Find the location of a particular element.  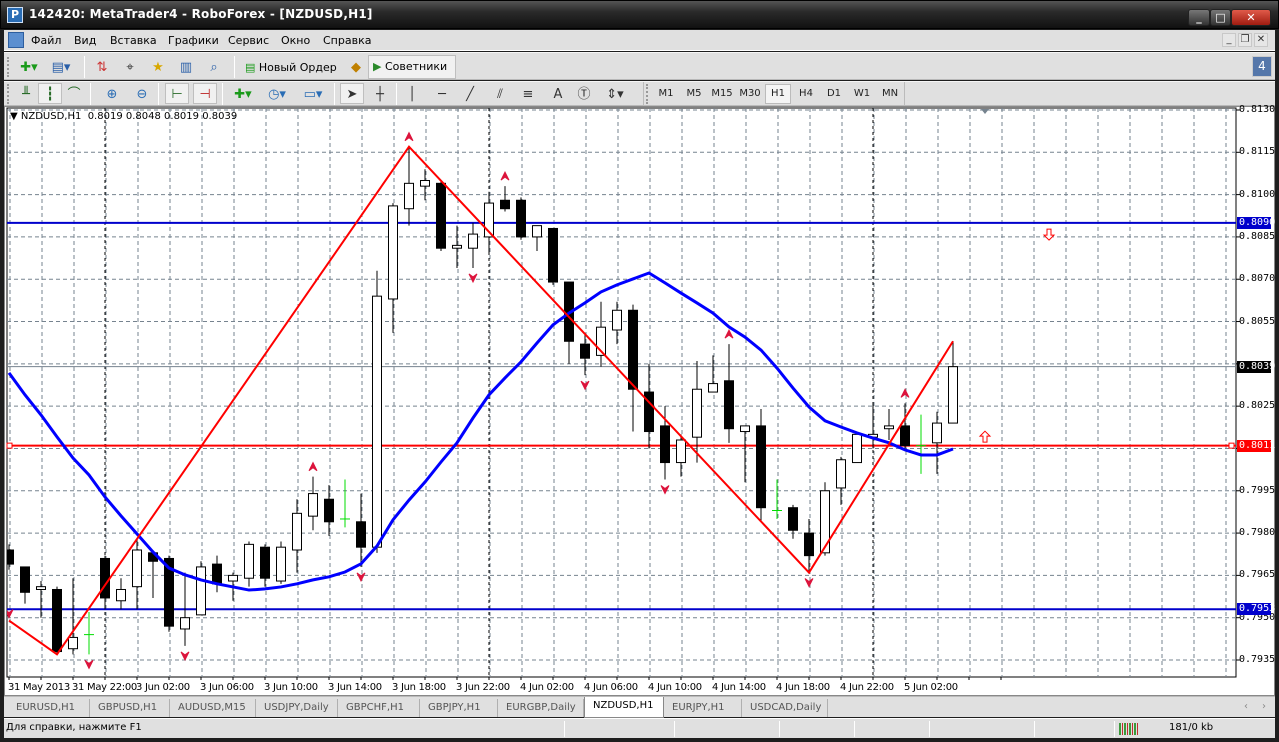

time-axis-label: 4 Jun 10:00 is located at coordinates (675, 687).